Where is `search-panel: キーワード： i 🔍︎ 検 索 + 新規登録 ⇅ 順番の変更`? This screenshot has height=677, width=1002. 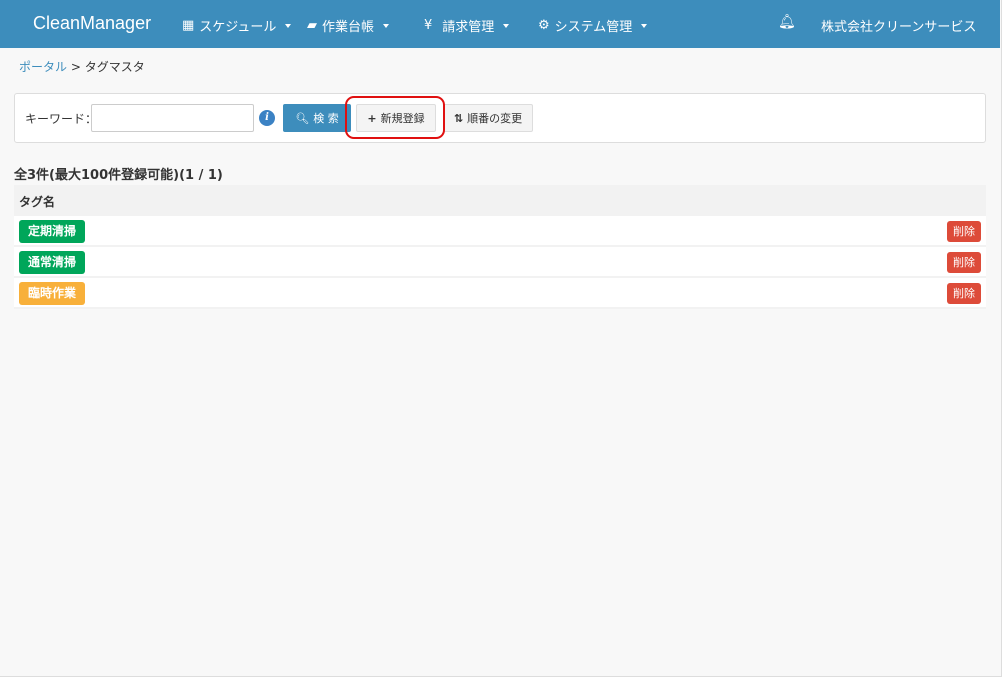 search-panel: キーワード： i 🔍︎ 検 索 + 新規登録 ⇅ 順番の変更 is located at coordinates (500, 118).